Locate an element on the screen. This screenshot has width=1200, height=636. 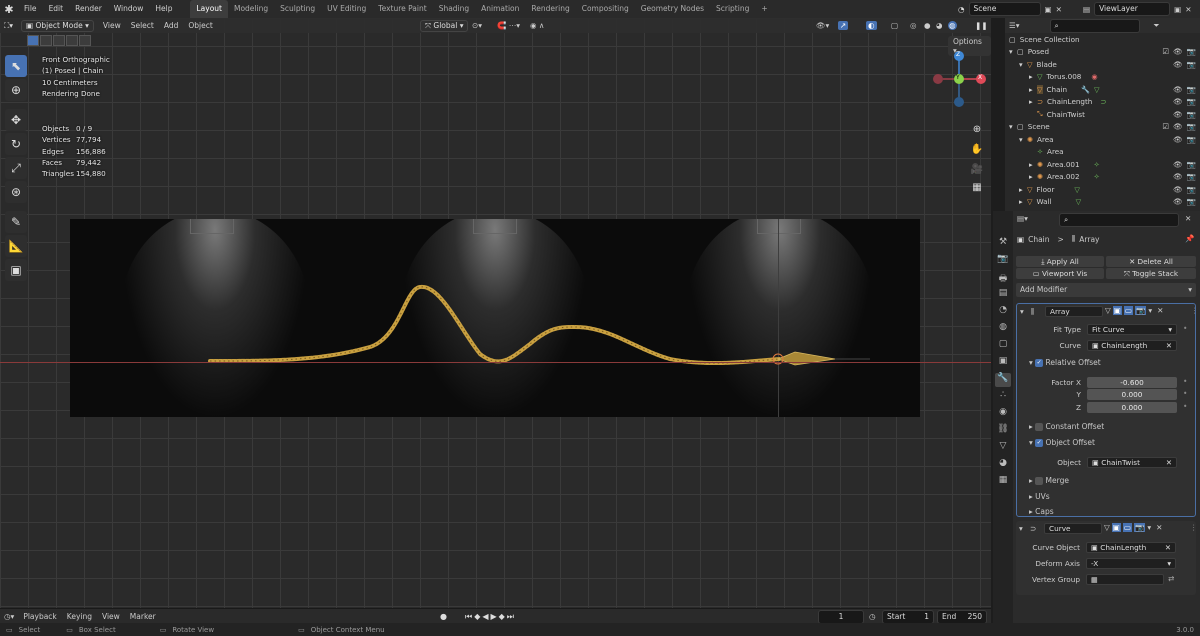
material-properties-icon: ◕ is located at coordinates (1003, 465).